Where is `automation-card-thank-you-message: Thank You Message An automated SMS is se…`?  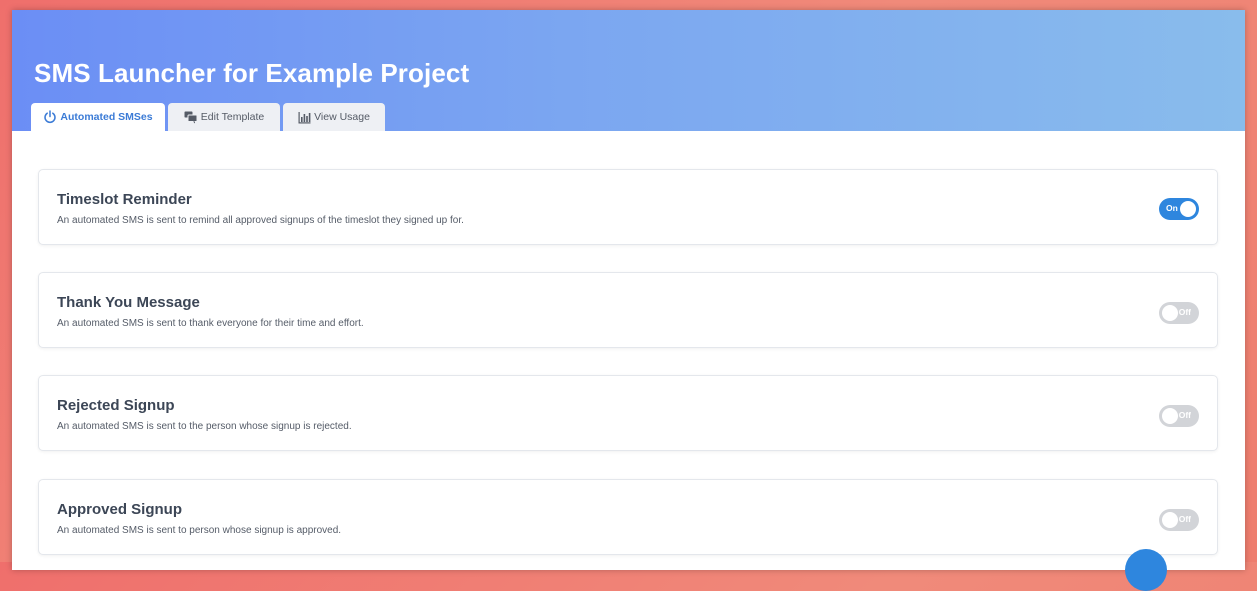 automation-card-thank-you-message: Thank You Message An automated SMS is se… is located at coordinates (628, 310).